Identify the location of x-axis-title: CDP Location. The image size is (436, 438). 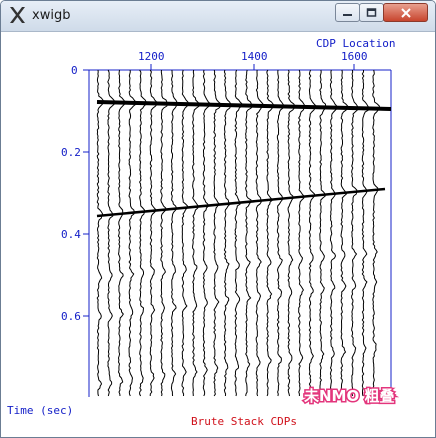
(355, 43).